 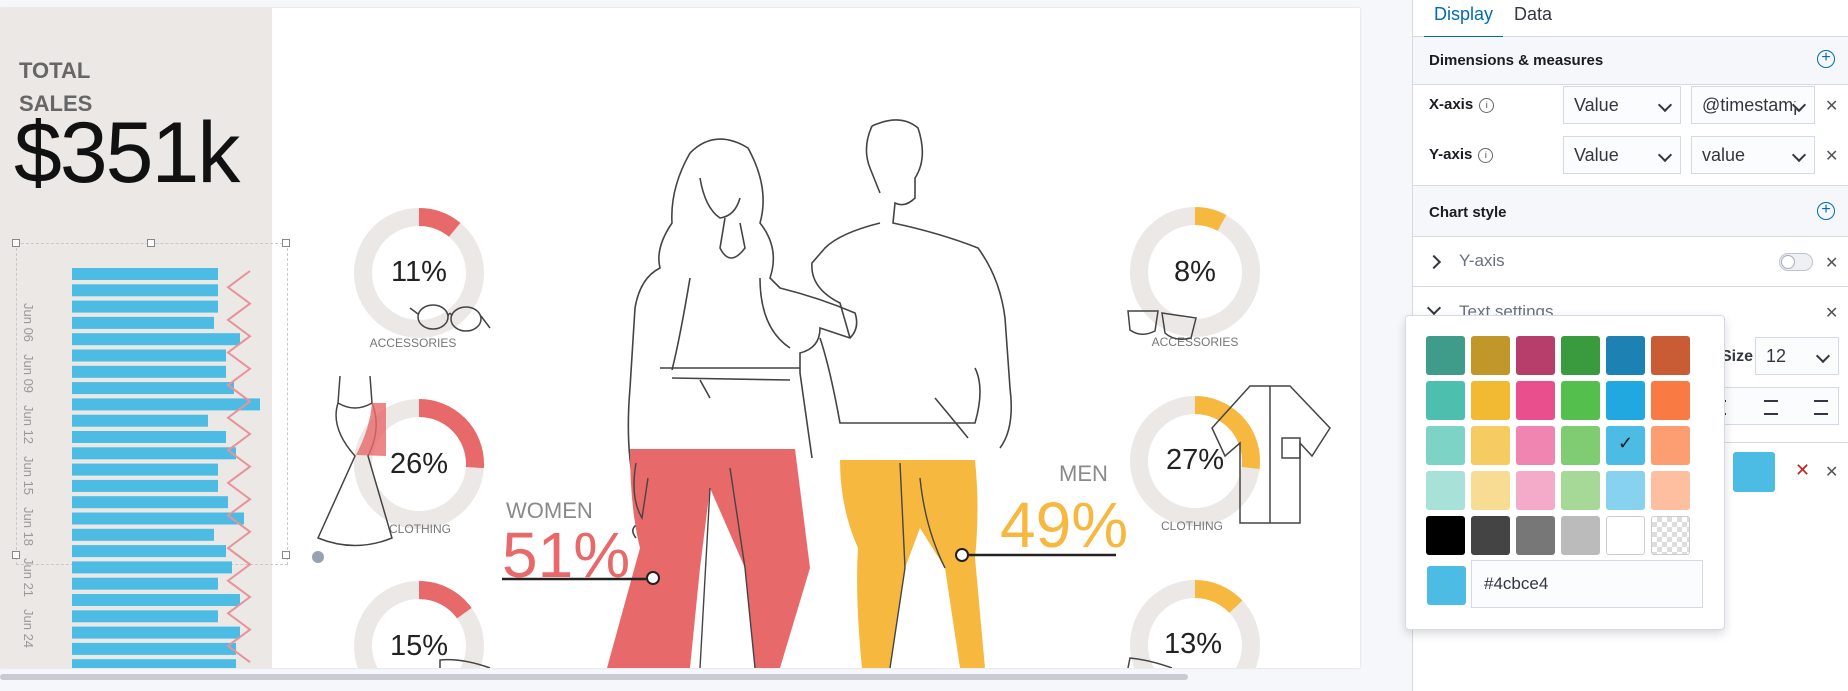 What do you see at coordinates (1622, 155) in the screenshot?
I see `y-axis-type-select: Value` at bounding box center [1622, 155].